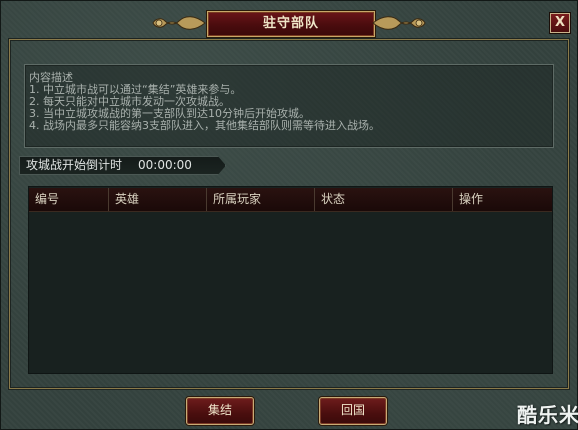  I want to click on watermark-text: 酷乐米, so click(547, 415).